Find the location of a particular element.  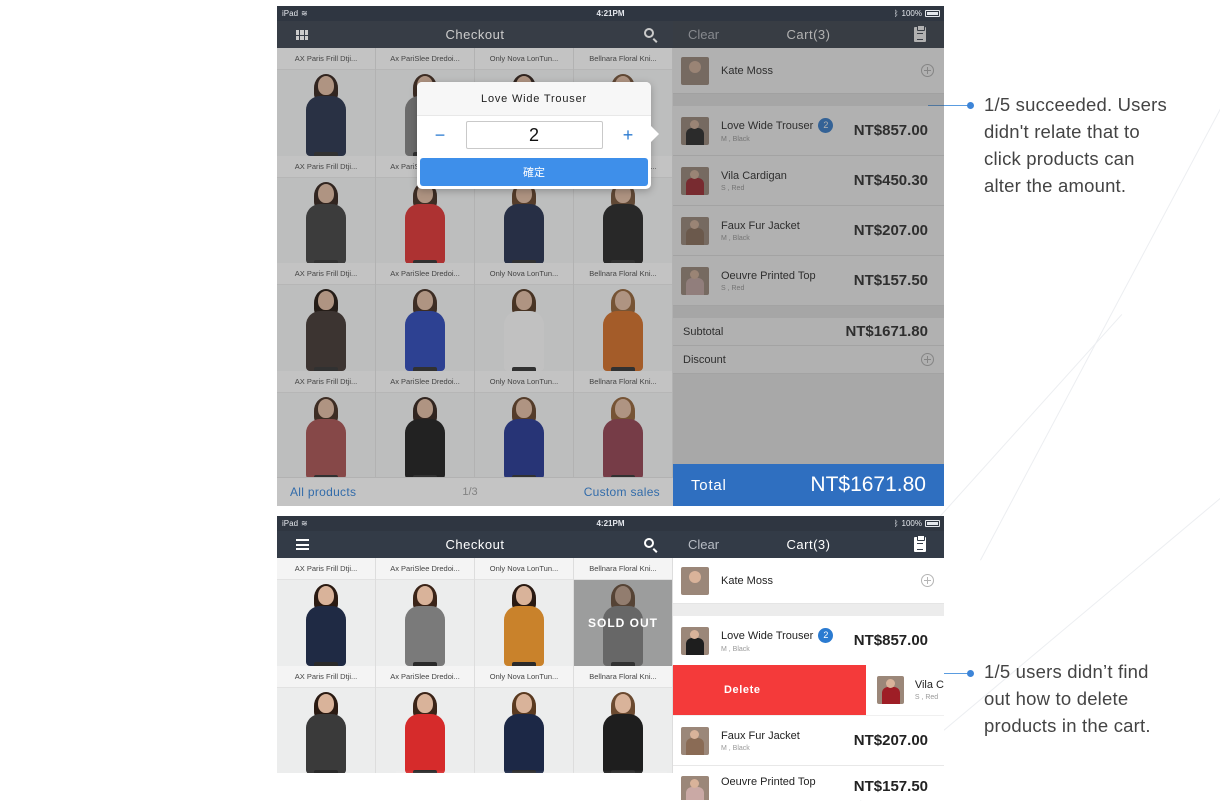

confirm-button: 確定 is located at coordinates (534, 172).